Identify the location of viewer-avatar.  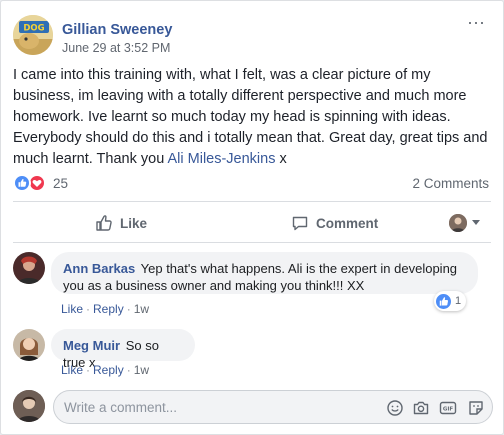
(458, 223).